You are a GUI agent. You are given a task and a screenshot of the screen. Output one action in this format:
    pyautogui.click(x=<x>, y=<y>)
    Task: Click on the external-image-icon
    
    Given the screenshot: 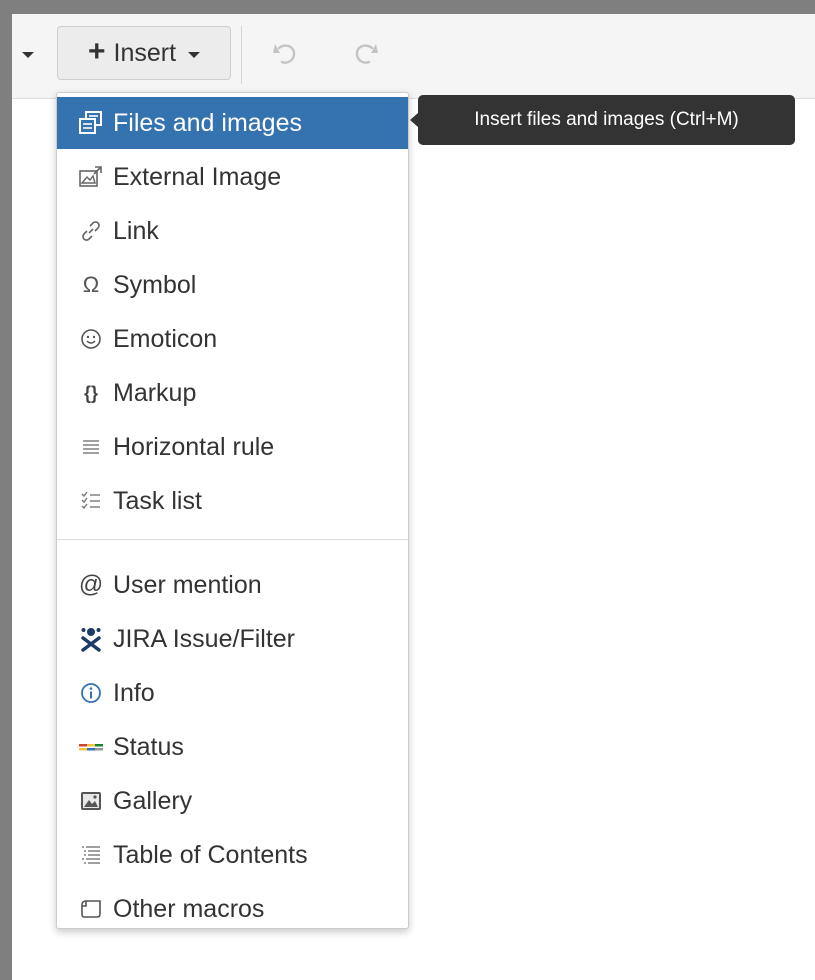 What is the action you would take?
    pyautogui.click(x=91, y=177)
    